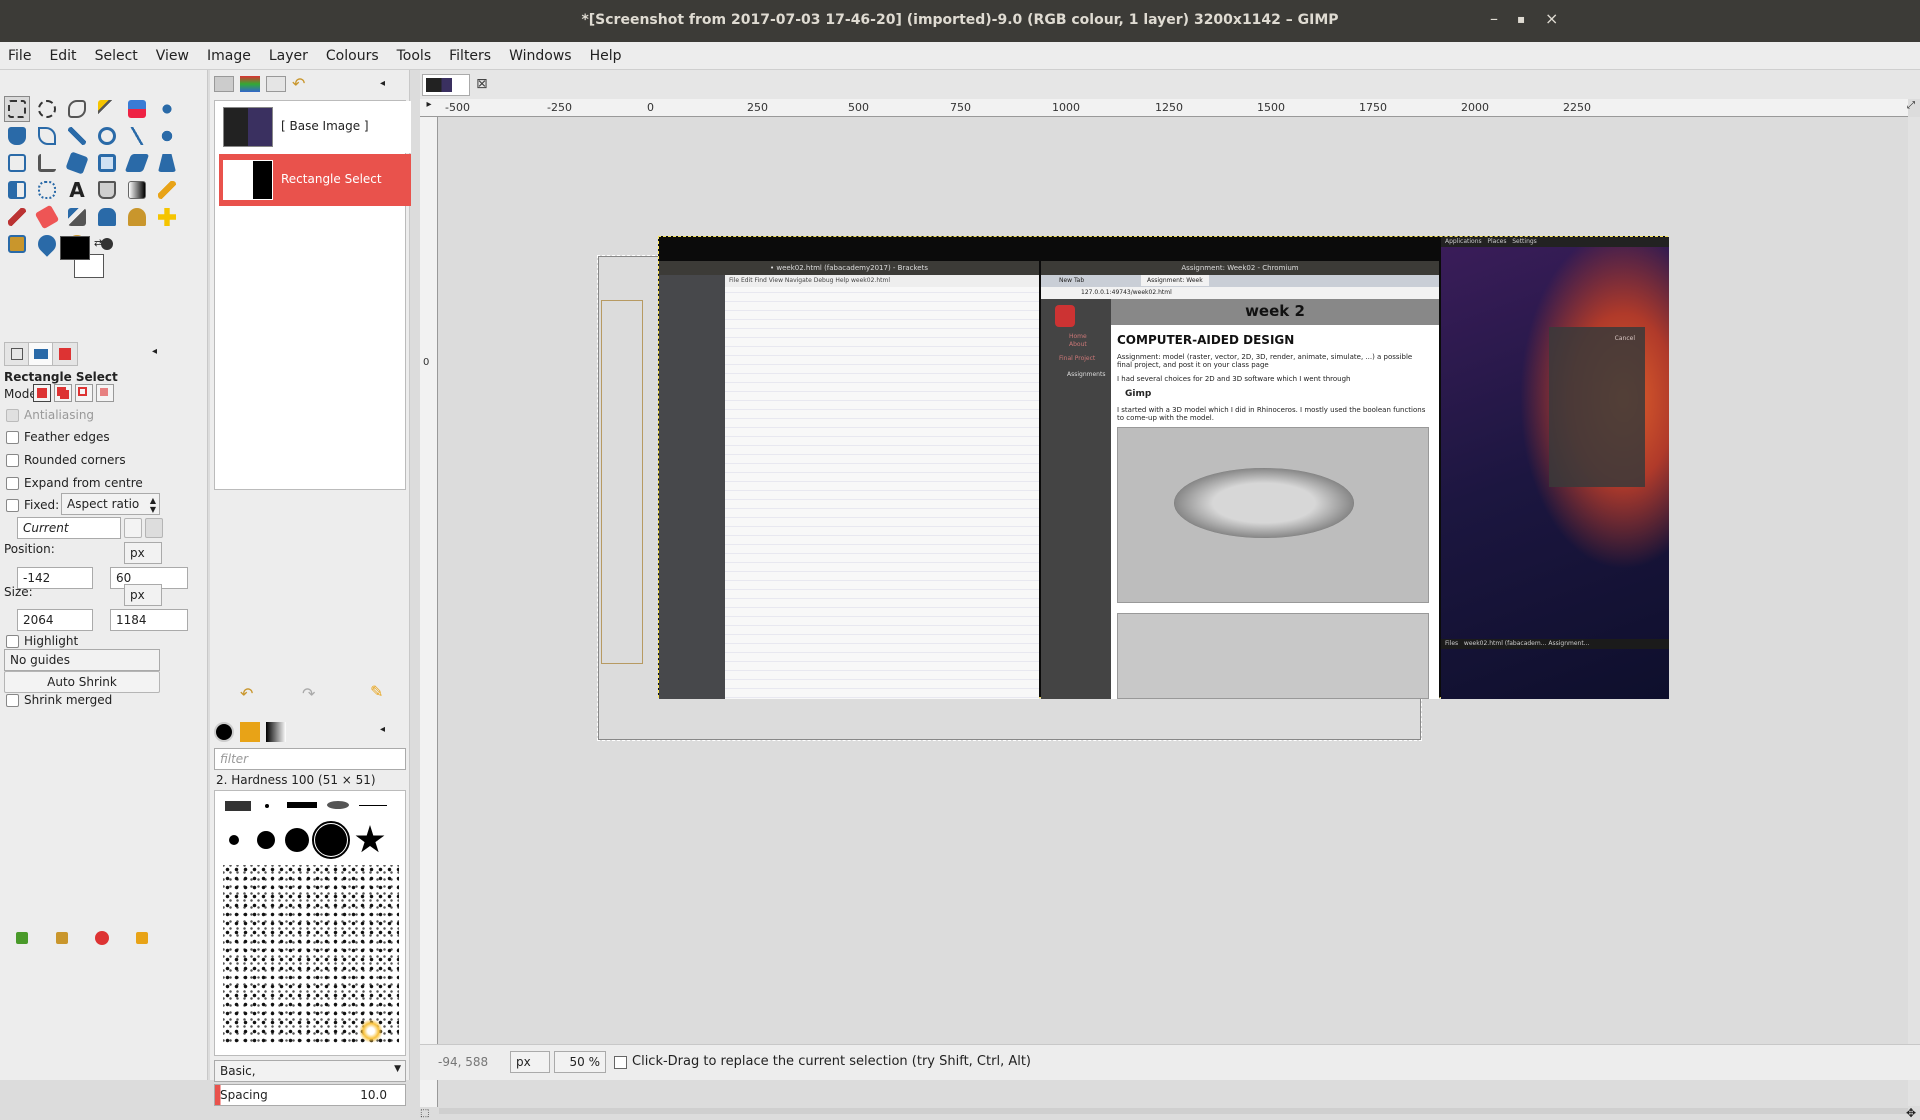 This screenshot has height=1120, width=1920. Describe the element at coordinates (47, 244) in the screenshot. I see `blur-tool-icon` at that location.